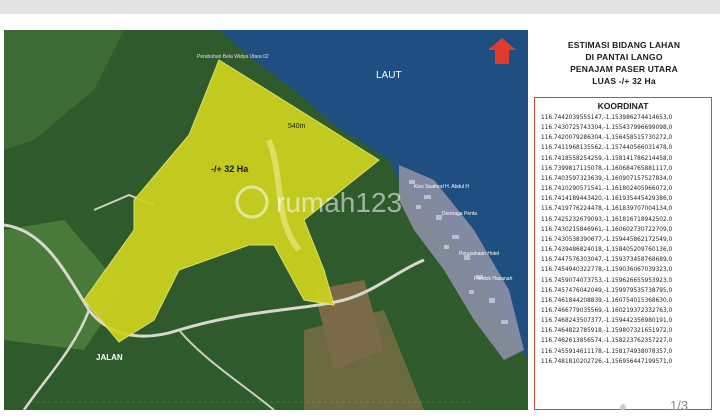 This screenshot has width=720, height=420. Describe the element at coordinates (607, 280) in the screenshot. I see `coordinate-item: 116.7459074073753,-1.159626655953923,0` at that location.